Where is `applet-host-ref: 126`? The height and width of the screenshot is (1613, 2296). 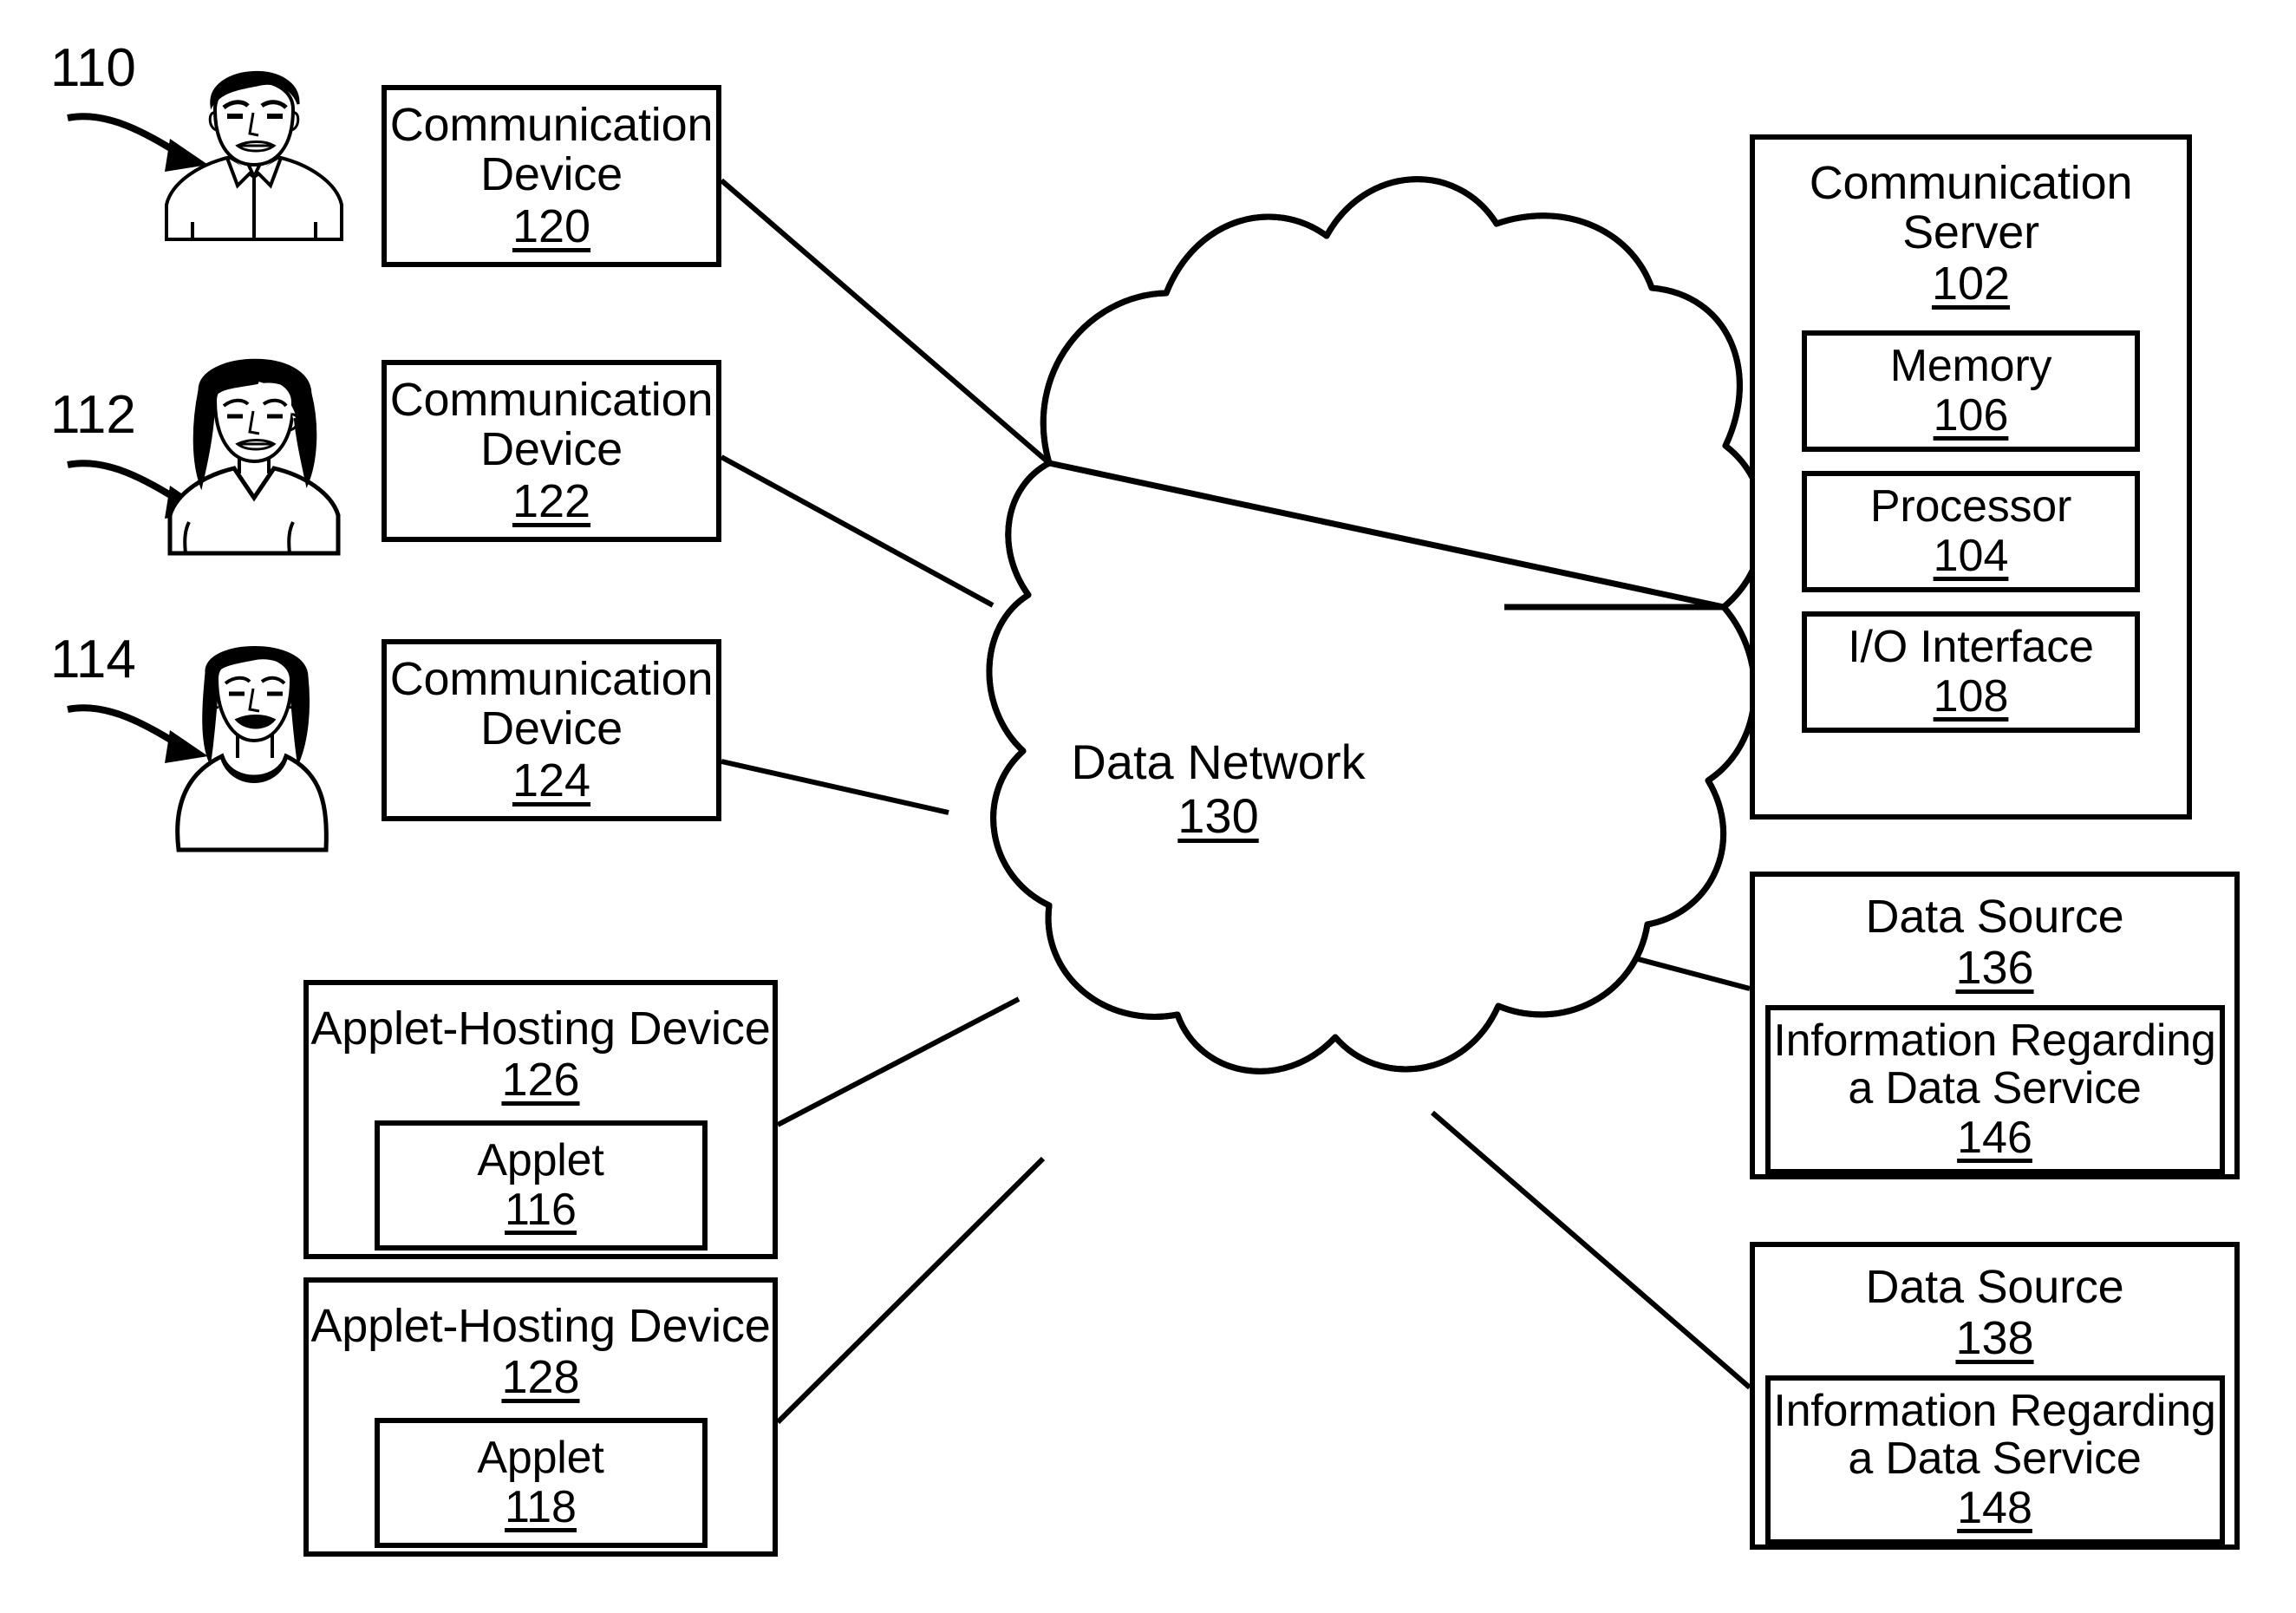 applet-host-ref: 126 is located at coordinates (540, 1080).